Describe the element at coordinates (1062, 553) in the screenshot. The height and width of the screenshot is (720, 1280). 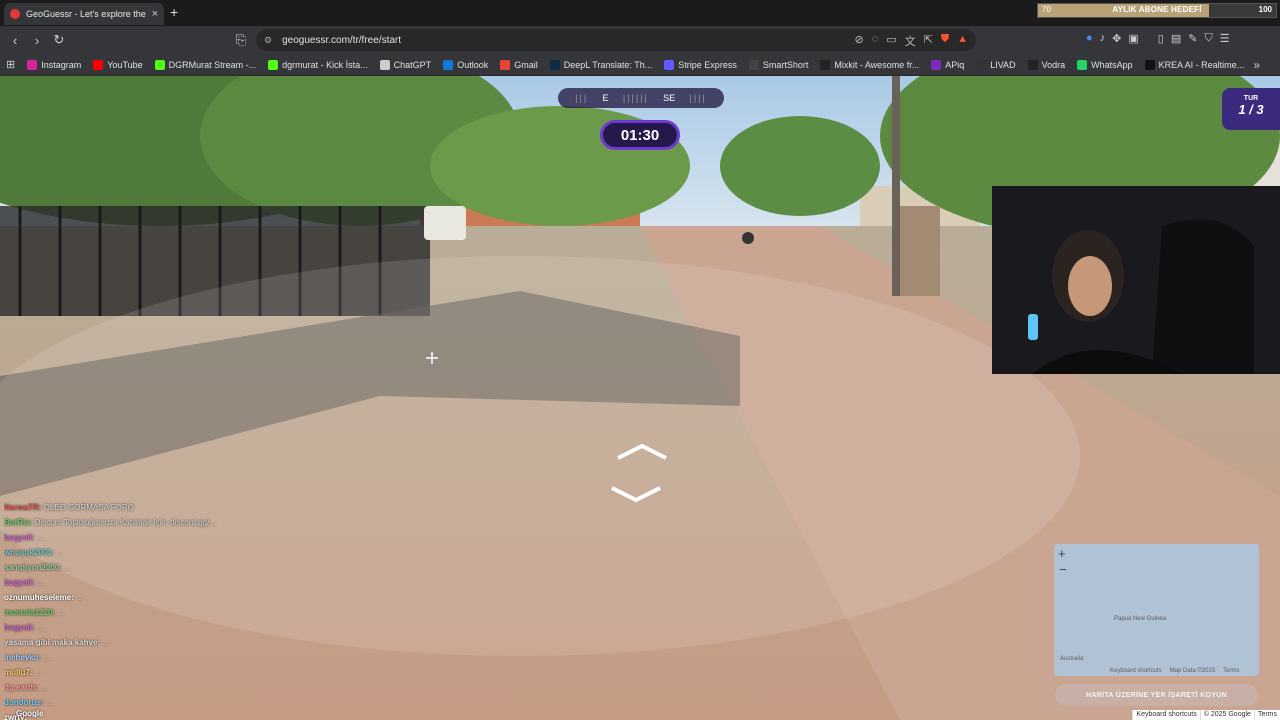
I see `zoom-in-button: +` at that location.